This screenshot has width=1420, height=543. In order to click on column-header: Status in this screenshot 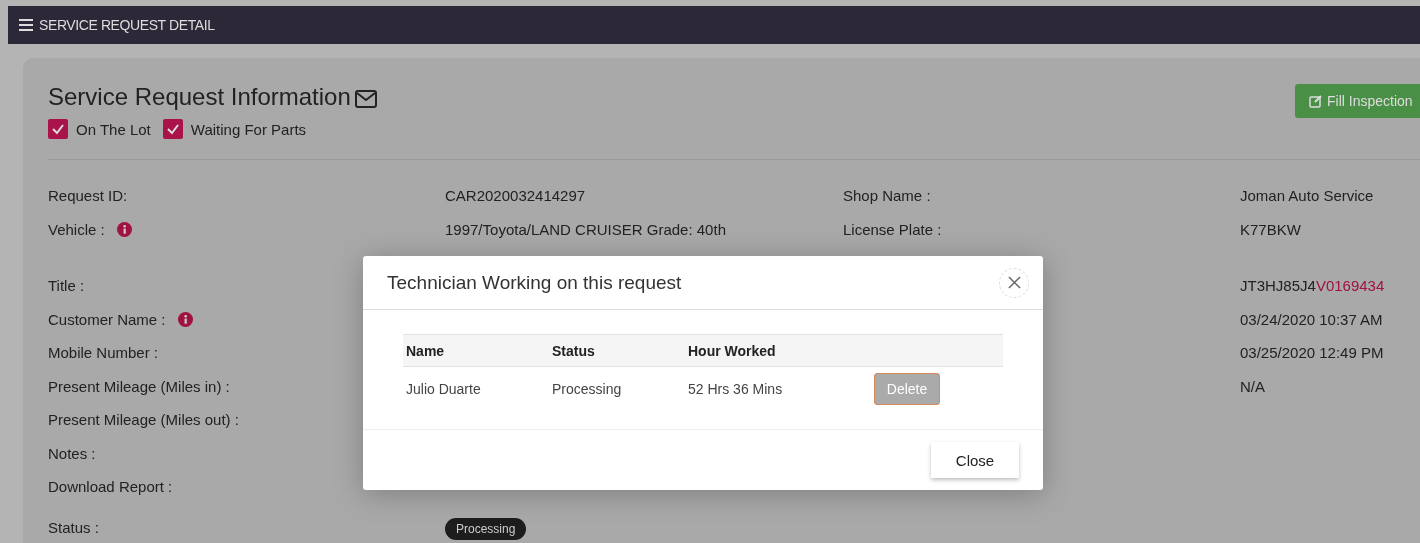, I will do `click(573, 350)`.